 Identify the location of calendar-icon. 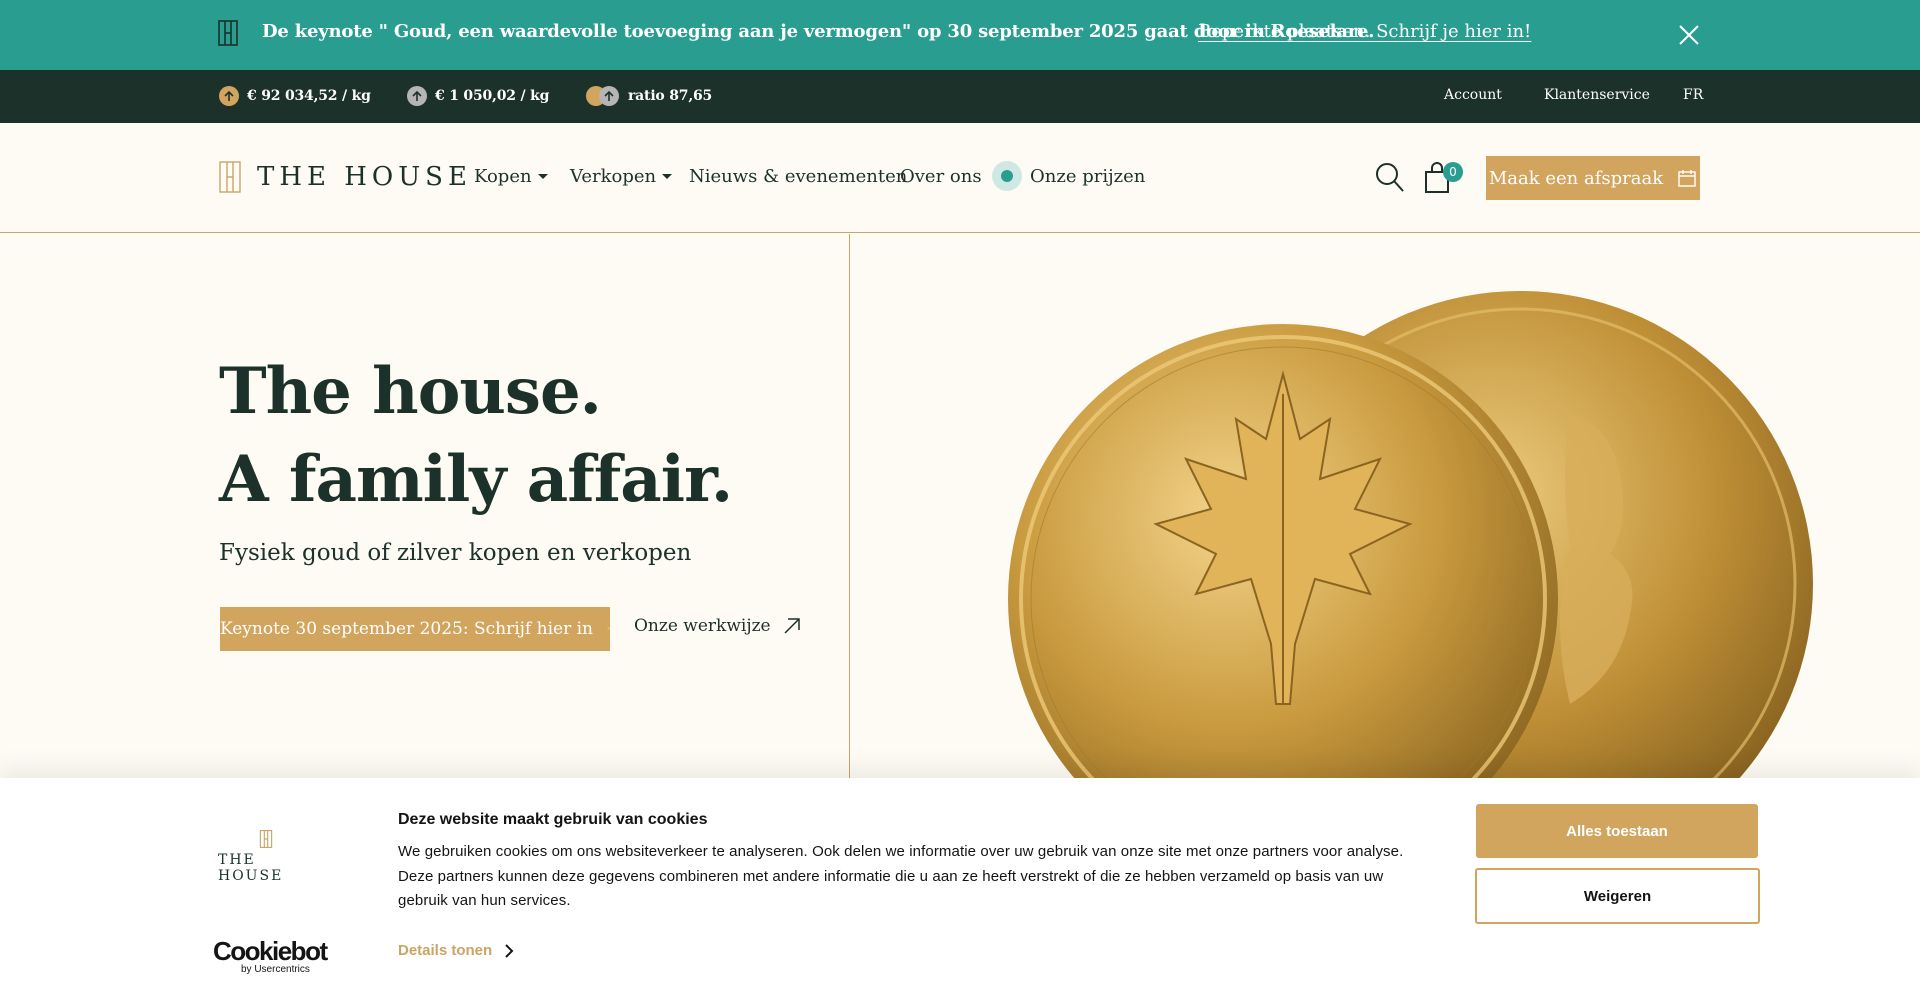
(1687, 178).